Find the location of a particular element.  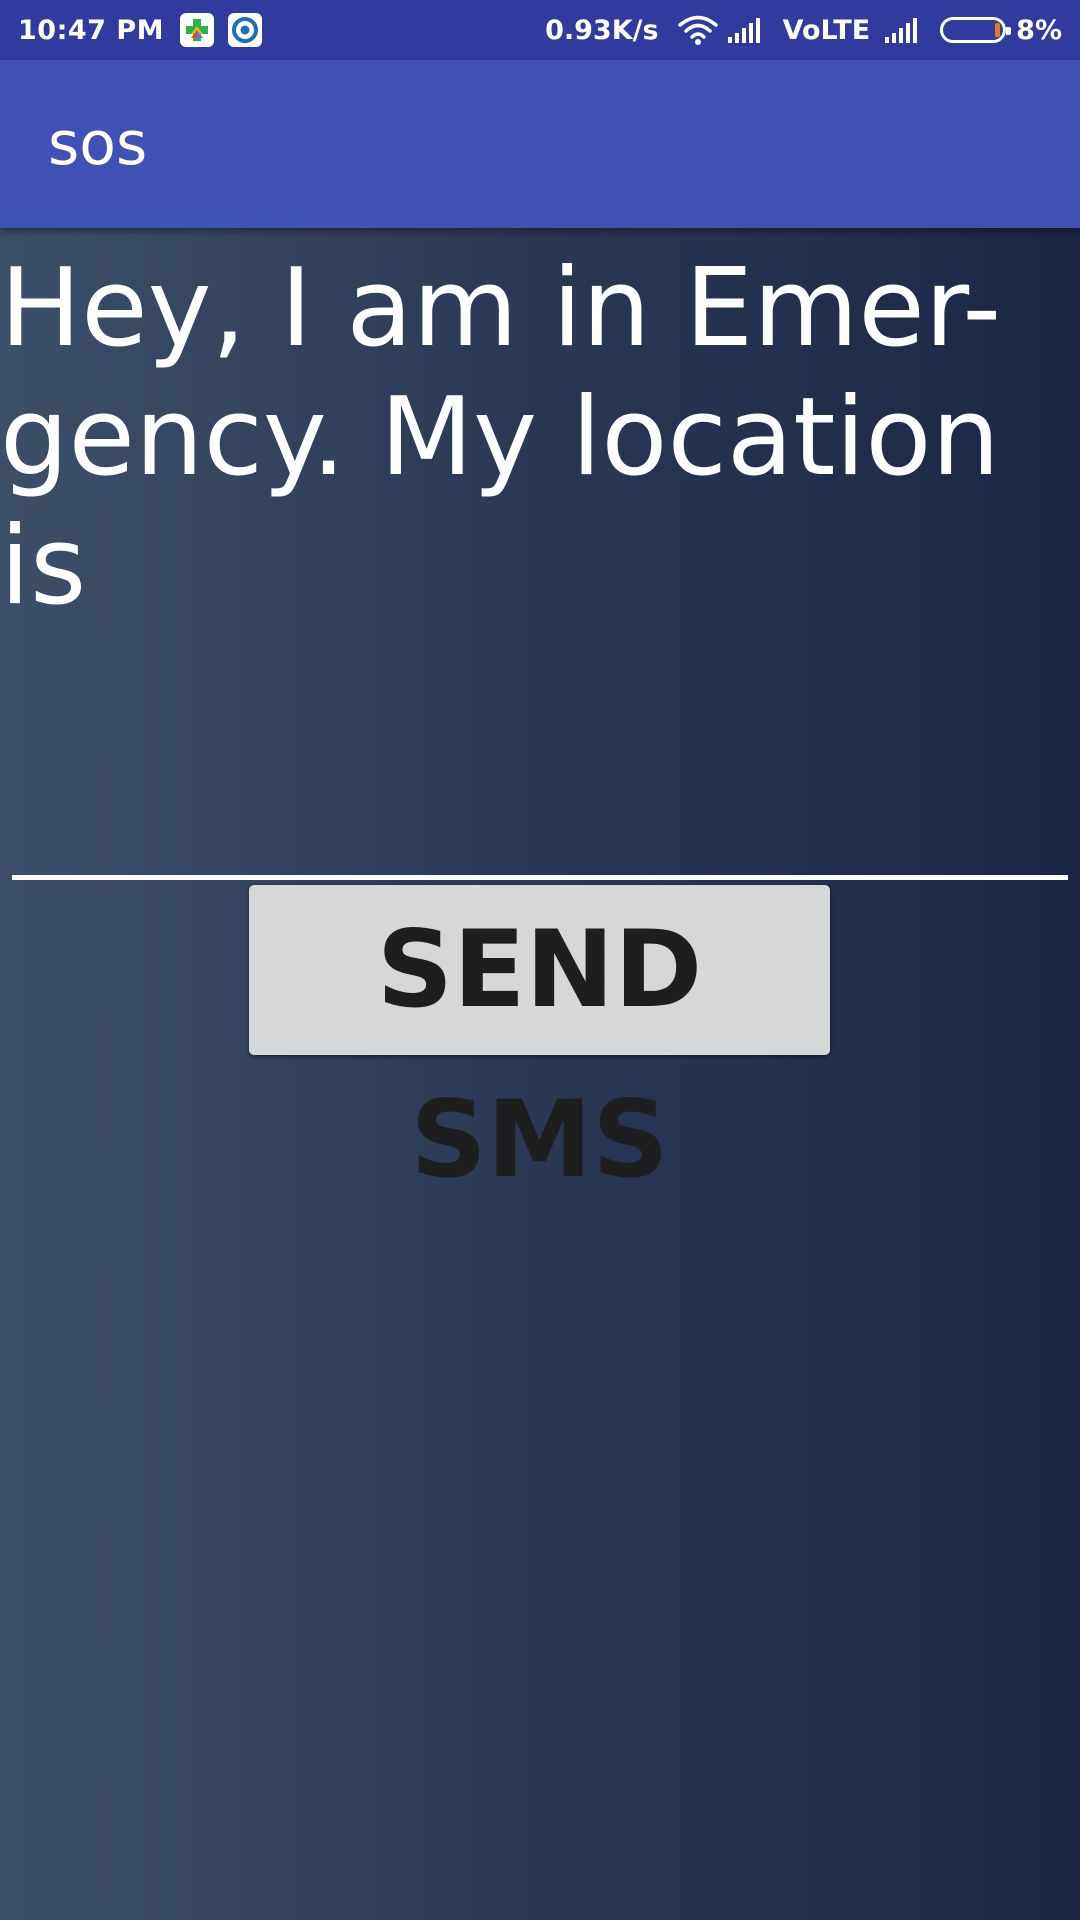

status-bar-right: 0.93K/s VoLTE 8% is located at coordinates (803, 30).